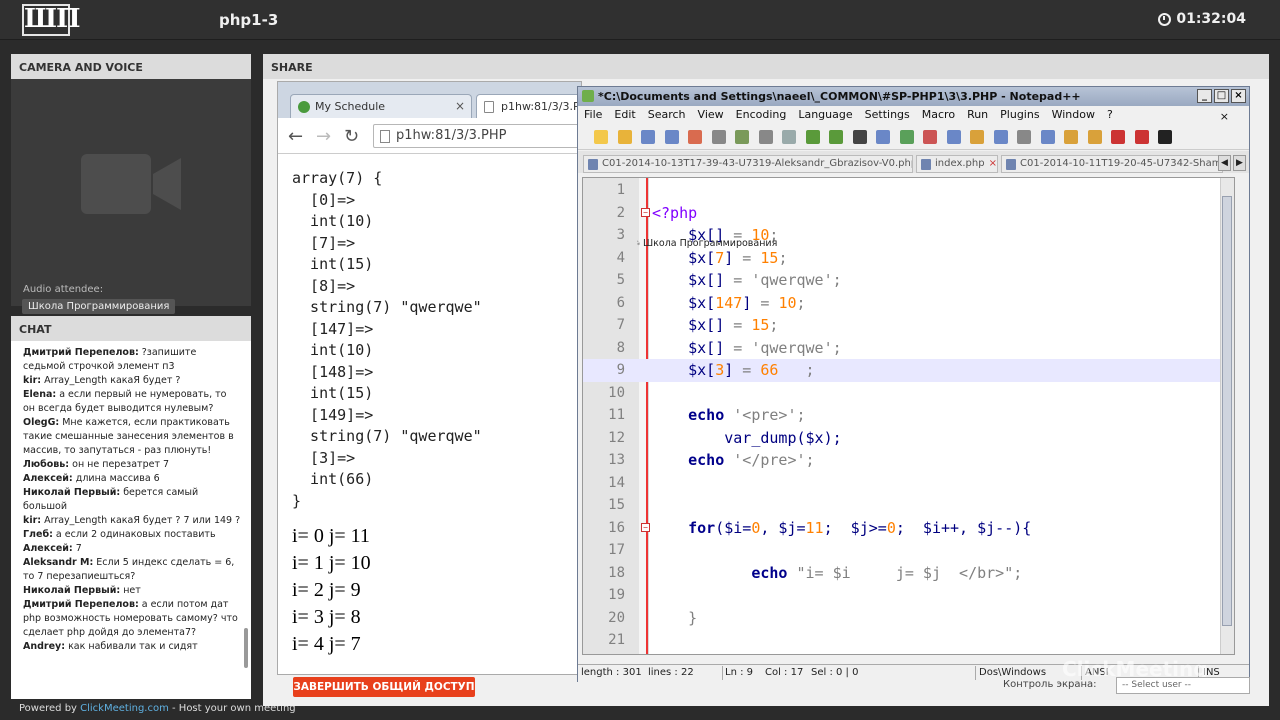 This screenshot has width=1280, height=720. I want to click on code-line: 1, so click(905, 190).